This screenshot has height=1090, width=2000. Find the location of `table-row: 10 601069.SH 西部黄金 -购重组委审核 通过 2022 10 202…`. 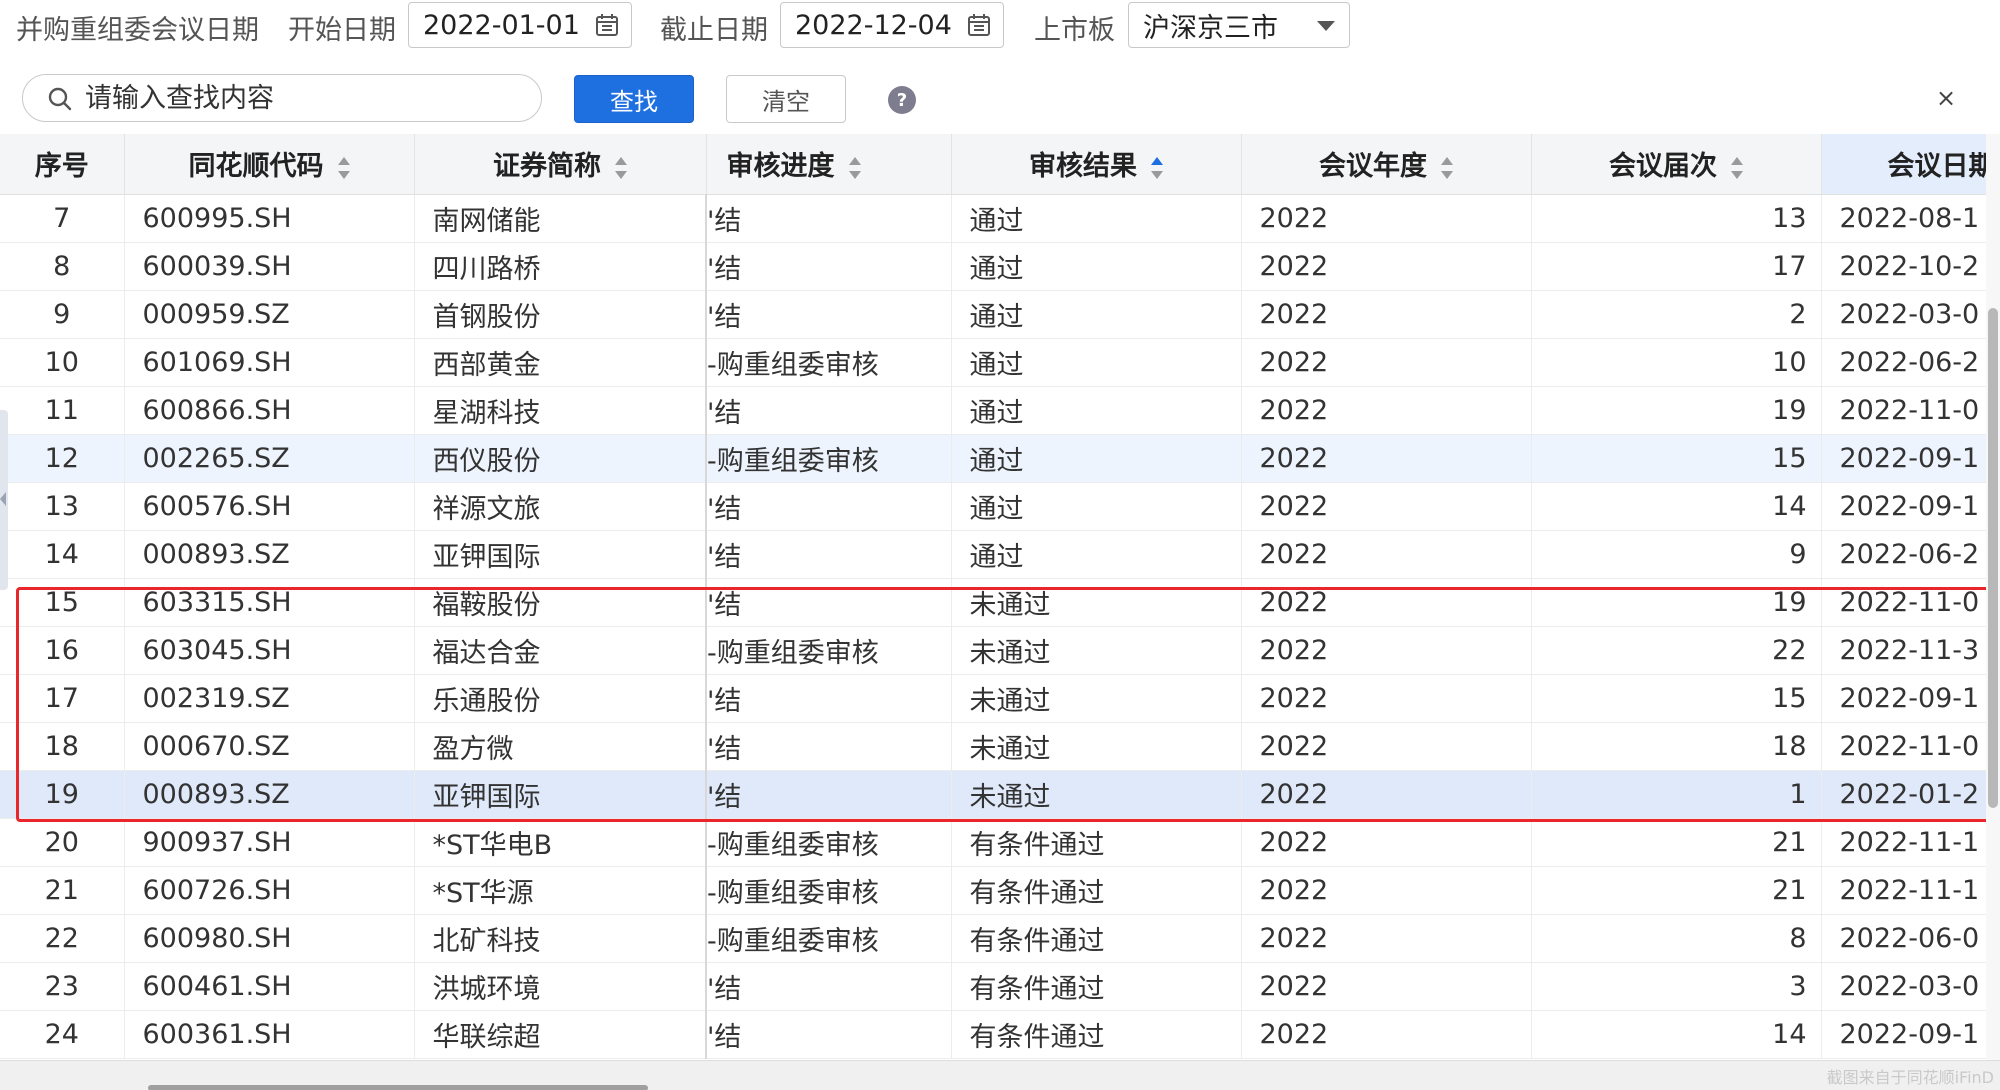

table-row: 10 601069.SH 西部黄金 -购重组委审核 通过 2022 10 202… is located at coordinates (993, 362).